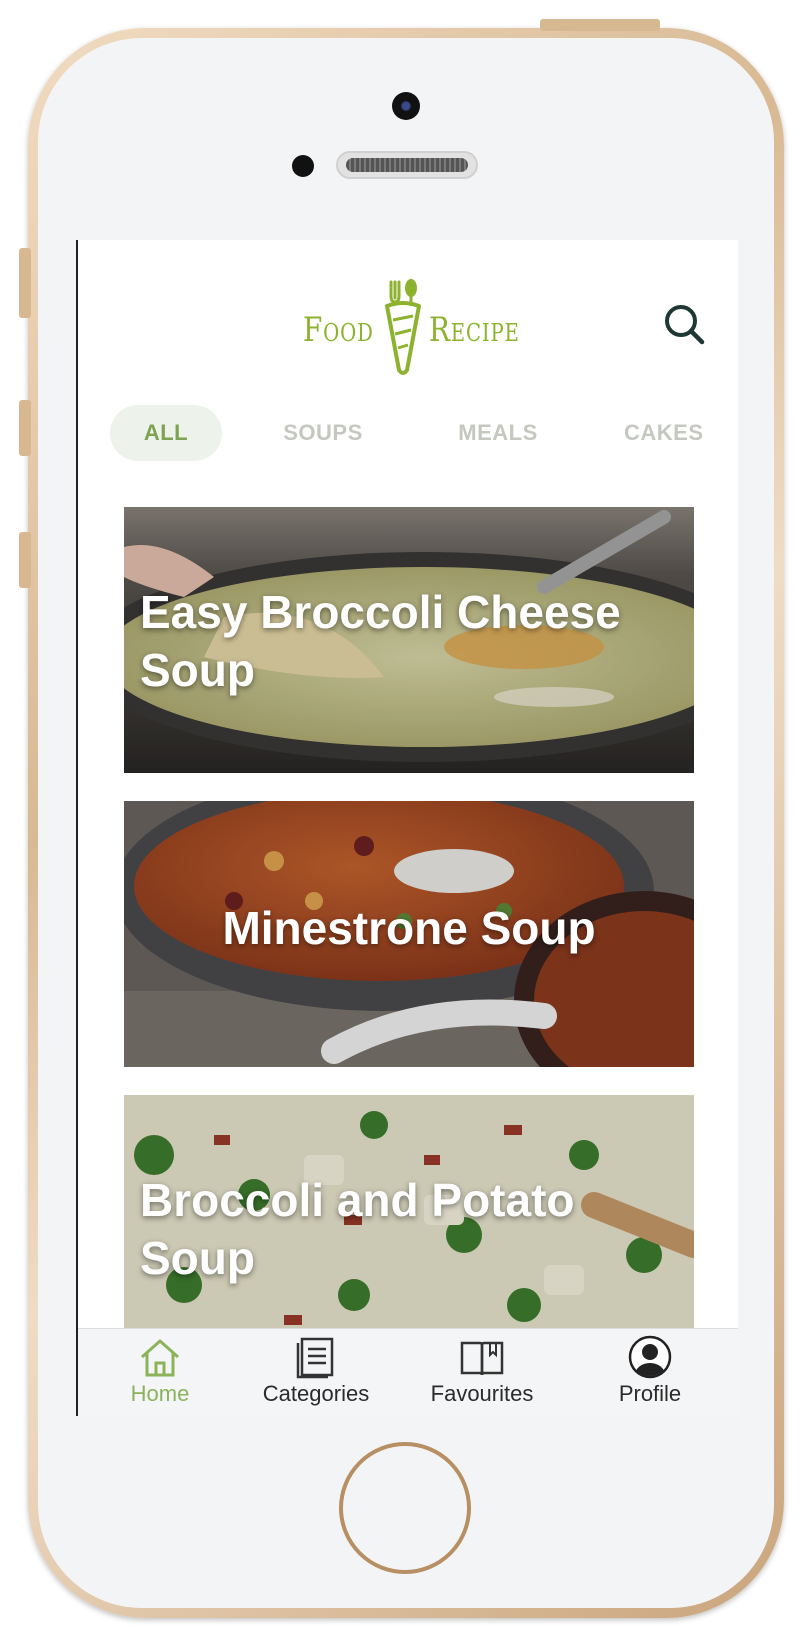 The height and width of the screenshot is (1644, 810). Describe the element at coordinates (25, 428) in the screenshot. I see `volume-up-button` at that location.